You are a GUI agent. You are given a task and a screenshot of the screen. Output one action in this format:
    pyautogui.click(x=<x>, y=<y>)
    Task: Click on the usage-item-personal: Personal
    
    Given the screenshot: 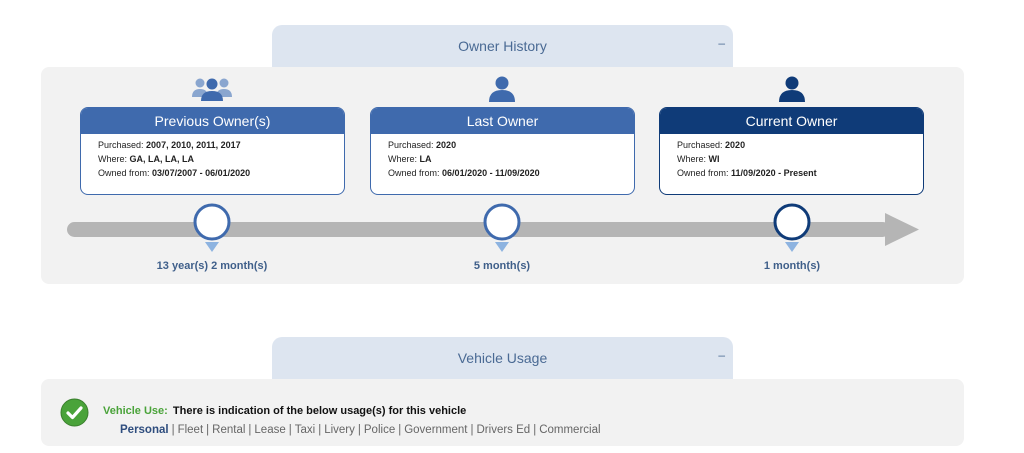 What is the action you would take?
    pyautogui.click(x=144, y=430)
    